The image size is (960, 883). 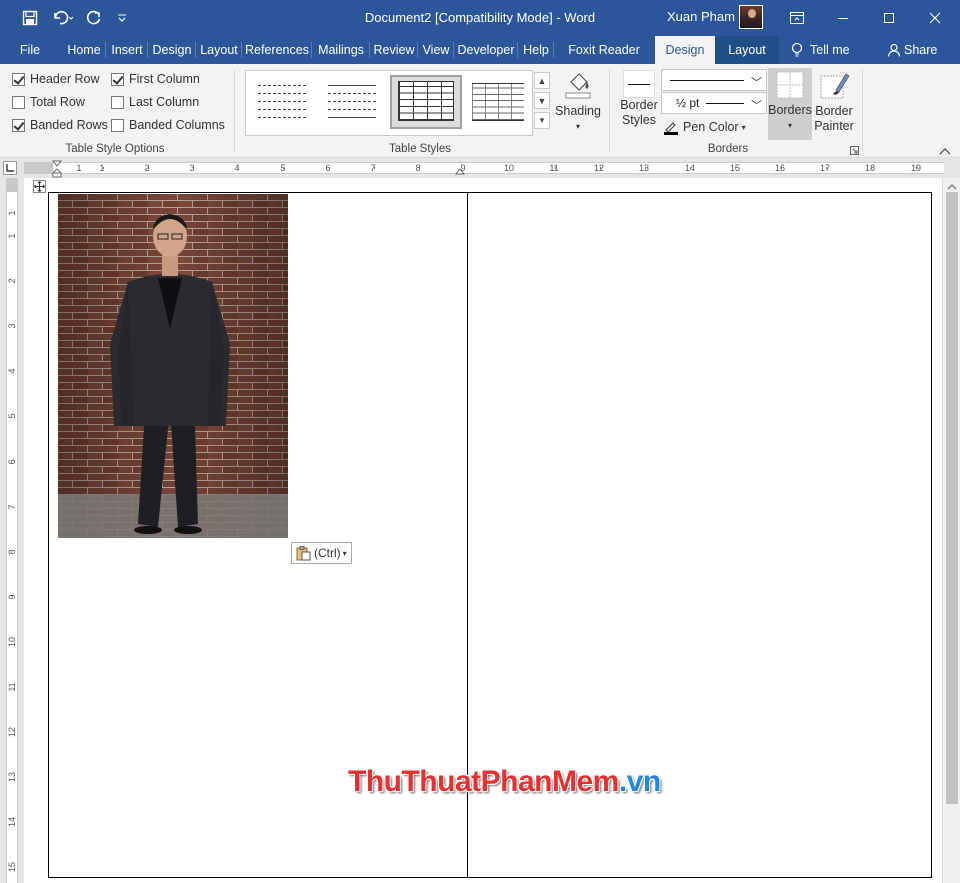 I want to click on paste-options-label: (Ctrl), so click(x=327, y=553).